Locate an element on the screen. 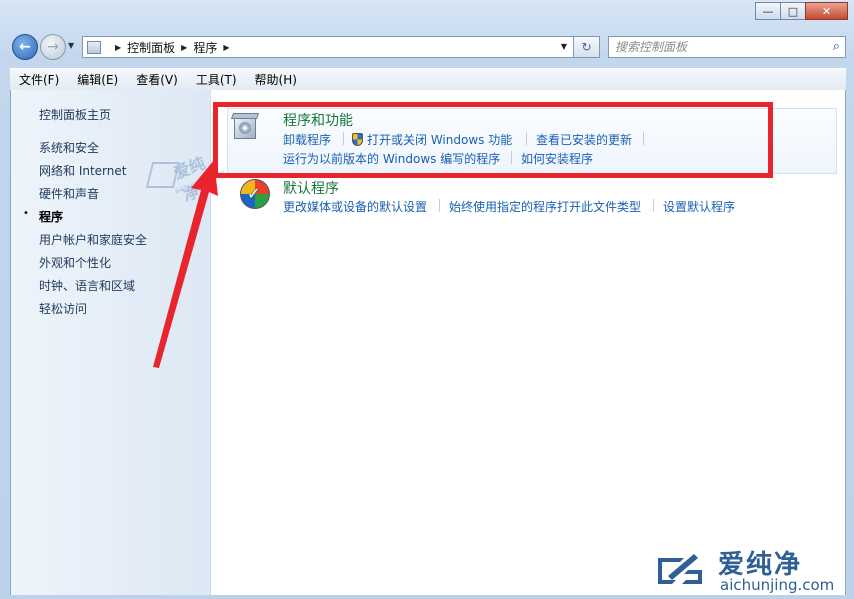  sidebar-item-clock-region: 时钟、语言和区域 is located at coordinates (87, 285).